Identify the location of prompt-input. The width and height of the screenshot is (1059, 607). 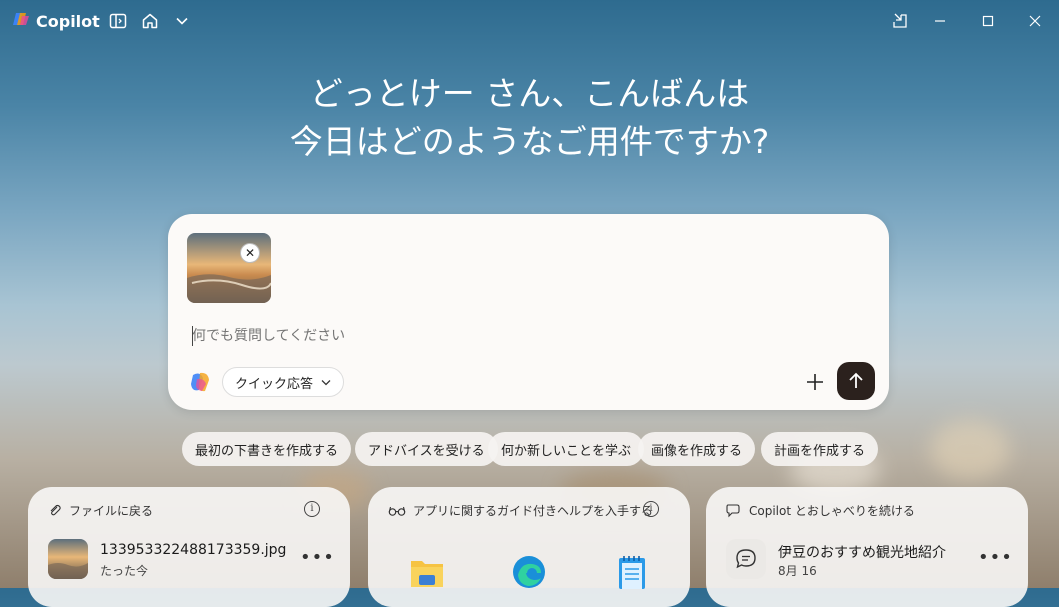
(492, 336).